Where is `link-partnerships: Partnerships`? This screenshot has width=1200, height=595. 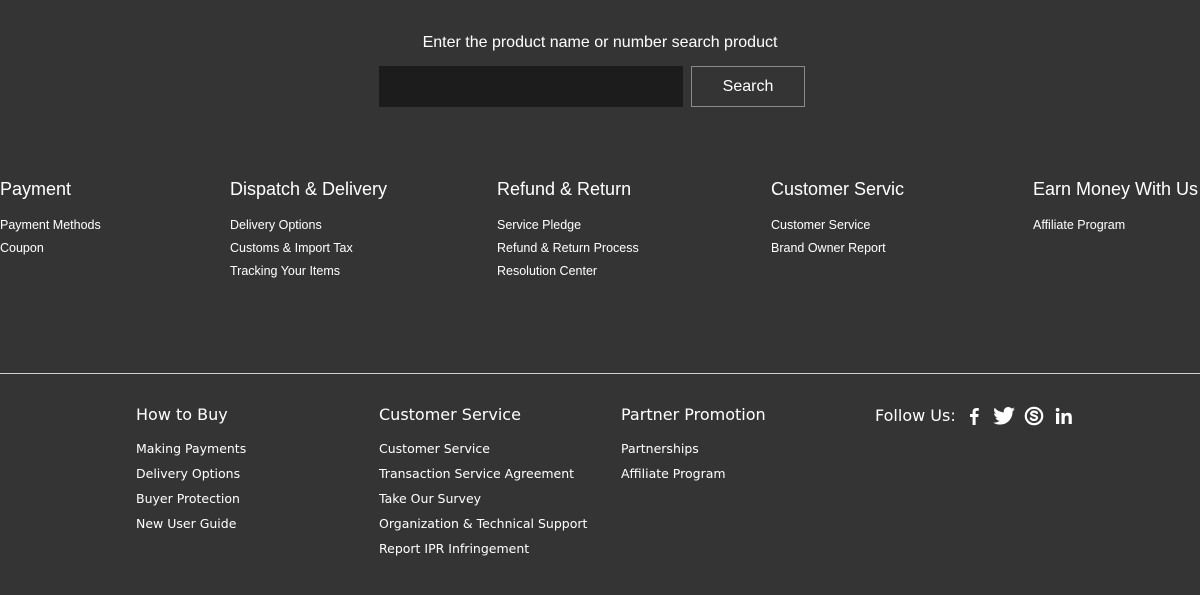 link-partnerships: Partnerships is located at coordinates (693, 448).